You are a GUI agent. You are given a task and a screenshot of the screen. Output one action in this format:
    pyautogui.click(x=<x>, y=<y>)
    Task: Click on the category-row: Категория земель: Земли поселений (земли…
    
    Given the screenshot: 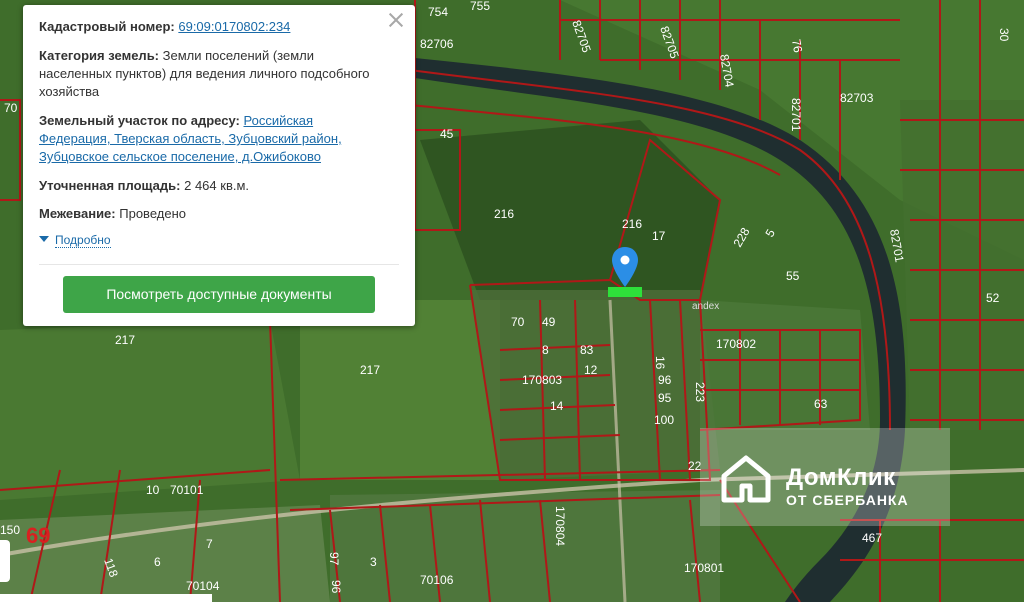 What is the action you would take?
    pyautogui.click(x=209, y=74)
    